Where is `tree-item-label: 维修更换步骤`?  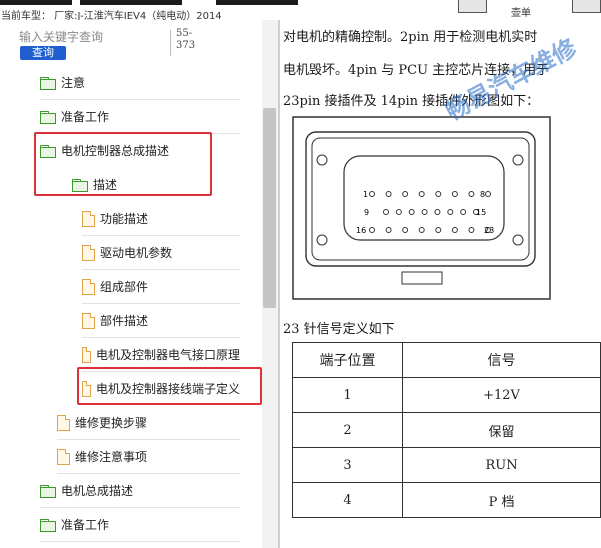
tree-item-label: 维修更换步骤 is located at coordinates (111, 423).